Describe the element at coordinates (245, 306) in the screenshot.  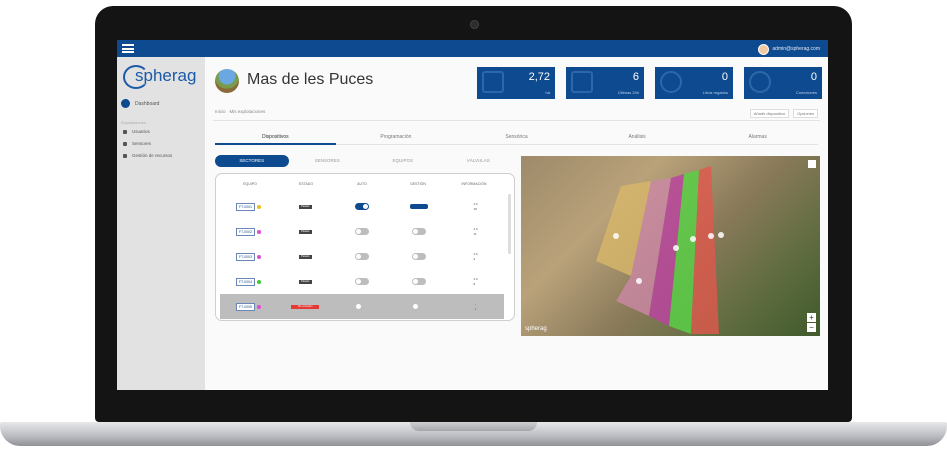
I see `device-id: FT-0005` at that location.